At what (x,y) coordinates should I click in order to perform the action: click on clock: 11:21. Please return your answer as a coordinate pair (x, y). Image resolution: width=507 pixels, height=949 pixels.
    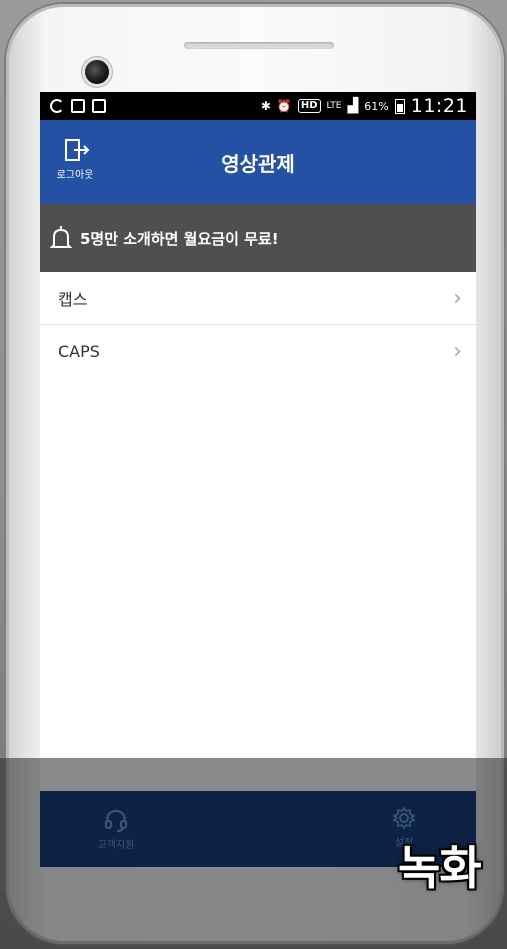
    Looking at the image, I should click on (439, 106).